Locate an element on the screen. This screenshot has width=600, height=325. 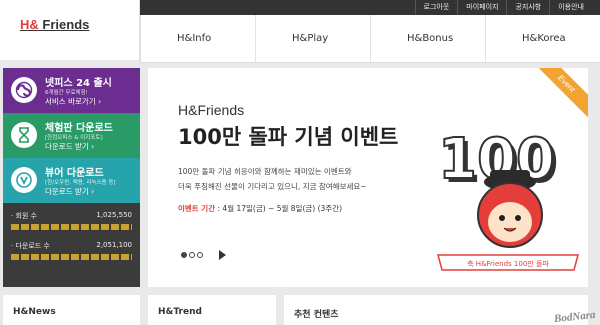
slide-controls is located at coordinates (203, 255).